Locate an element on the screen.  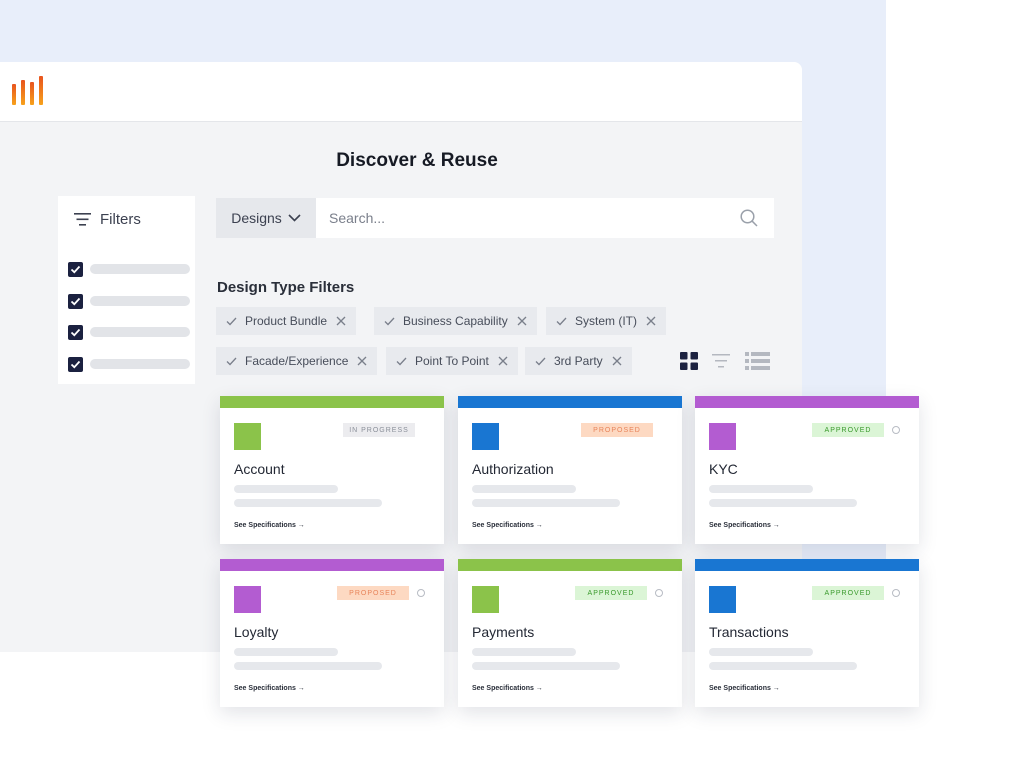
design-card: APPROVED Payments See Specifications → is located at coordinates (570, 633).